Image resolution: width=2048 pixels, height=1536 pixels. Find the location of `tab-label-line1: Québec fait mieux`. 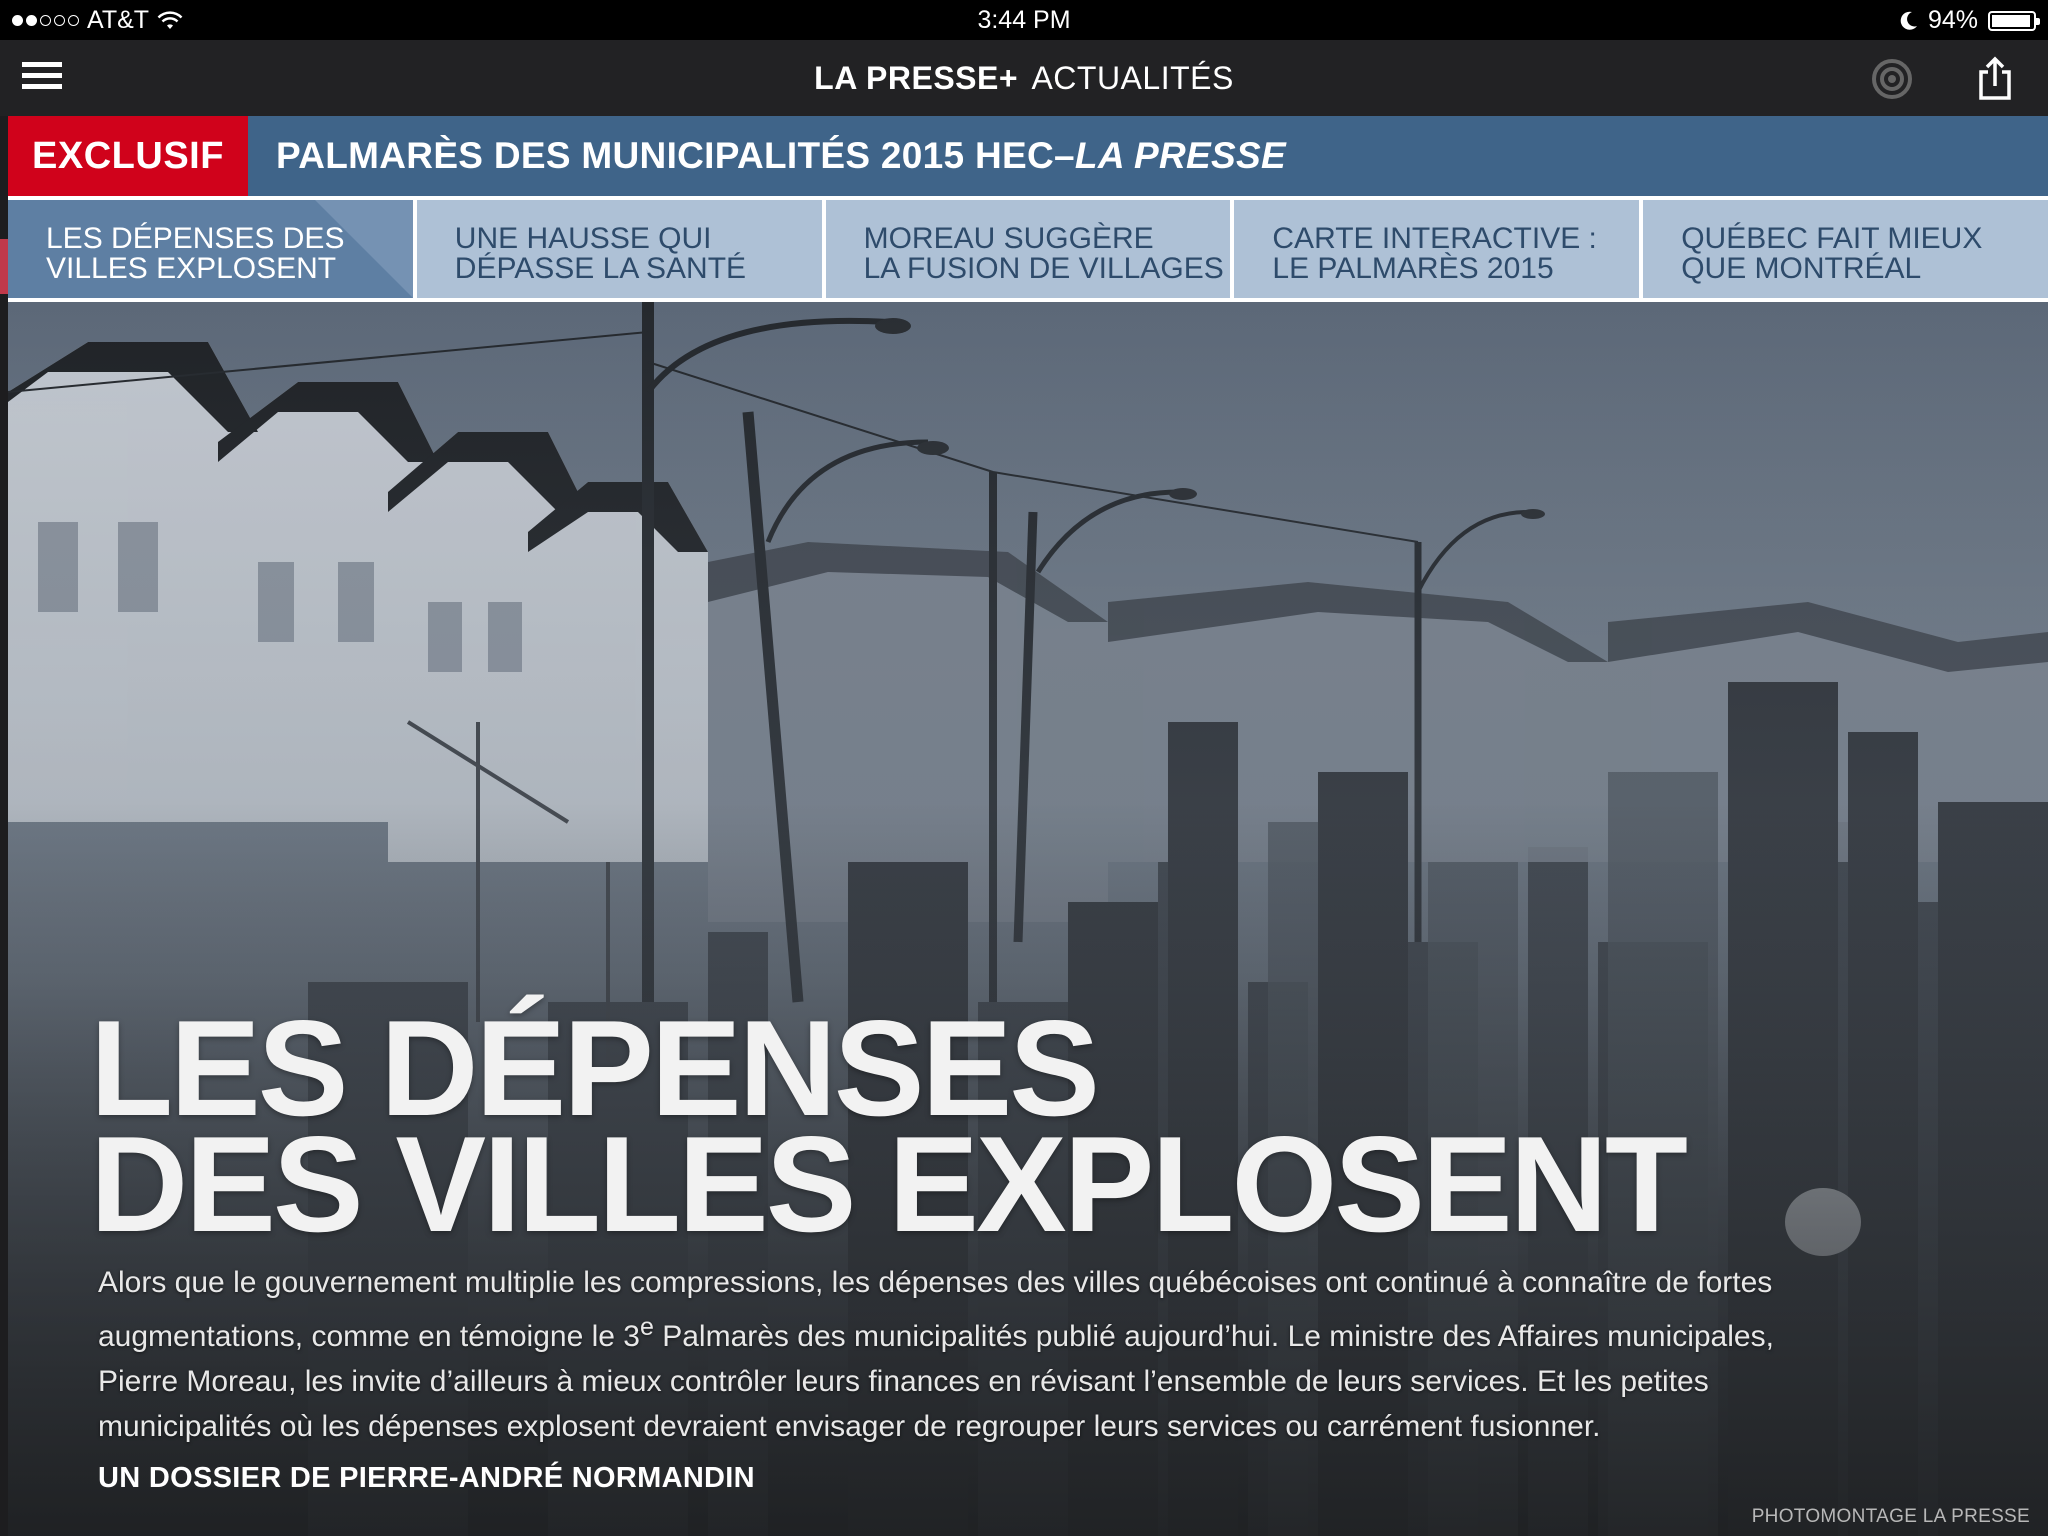

tab-label-line1: Québec fait mieux is located at coordinates (1832, 238).